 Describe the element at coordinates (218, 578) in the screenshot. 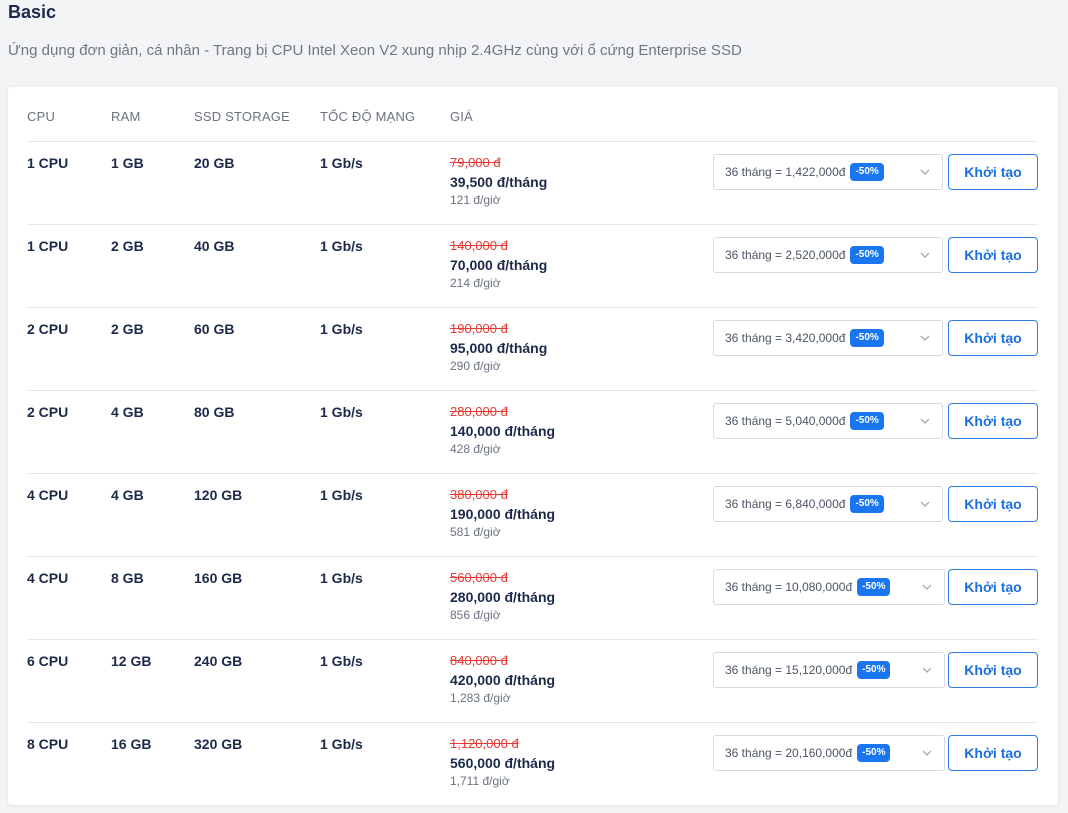

I see `ssd-value: 160 GB` at that location.